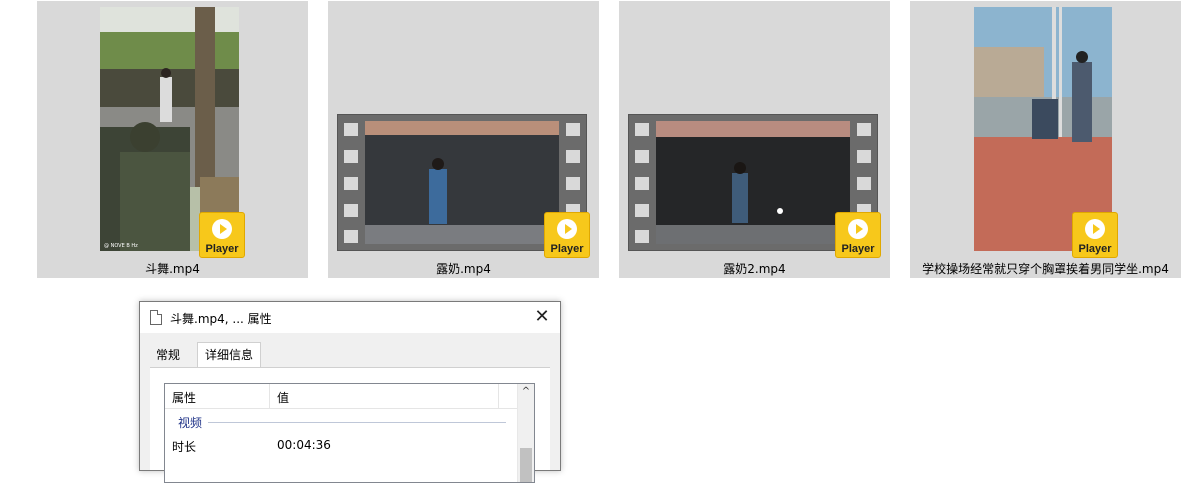 The height and width of the screenshot is (483, 1184). Describe the element at coordinates (463, 139) in the screenshot. I see `file-tile-2: Player 露奶.mp4` at that location.